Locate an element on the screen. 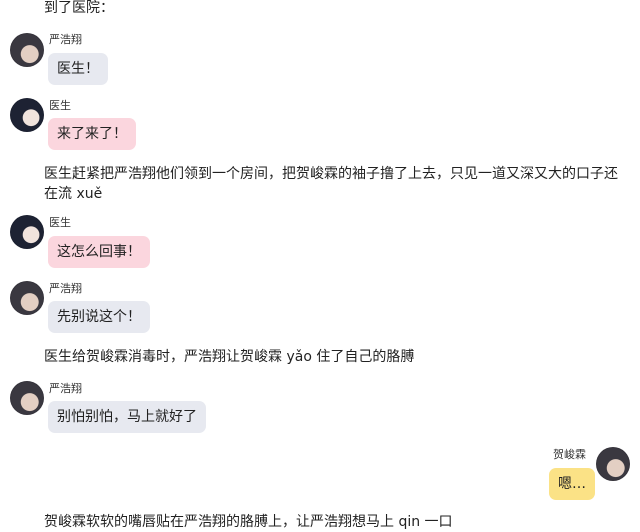  chat-bubble: 别怕别怕，马上就好了 is located at coordinates (127, 417).